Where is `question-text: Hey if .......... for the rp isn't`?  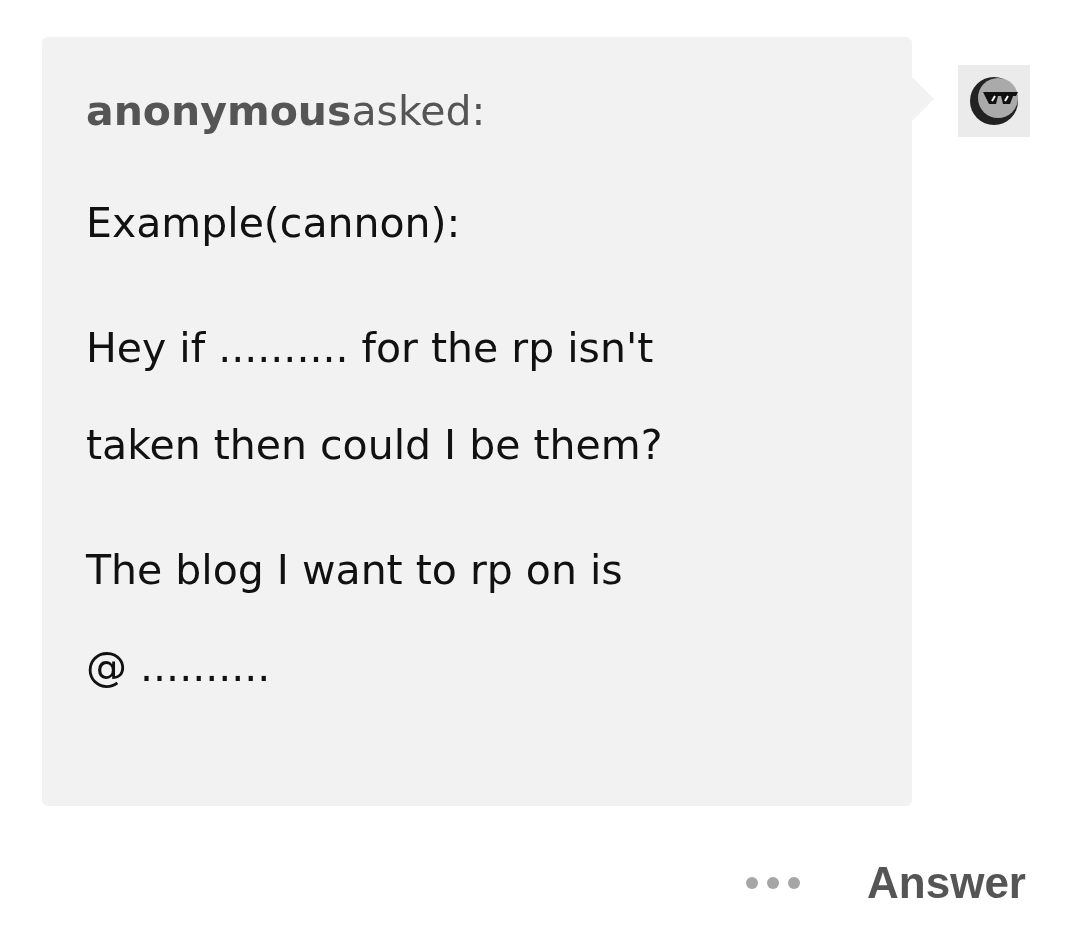 question-text: Hey if .......... for the rp isn't is located at coordinates (370, 348).